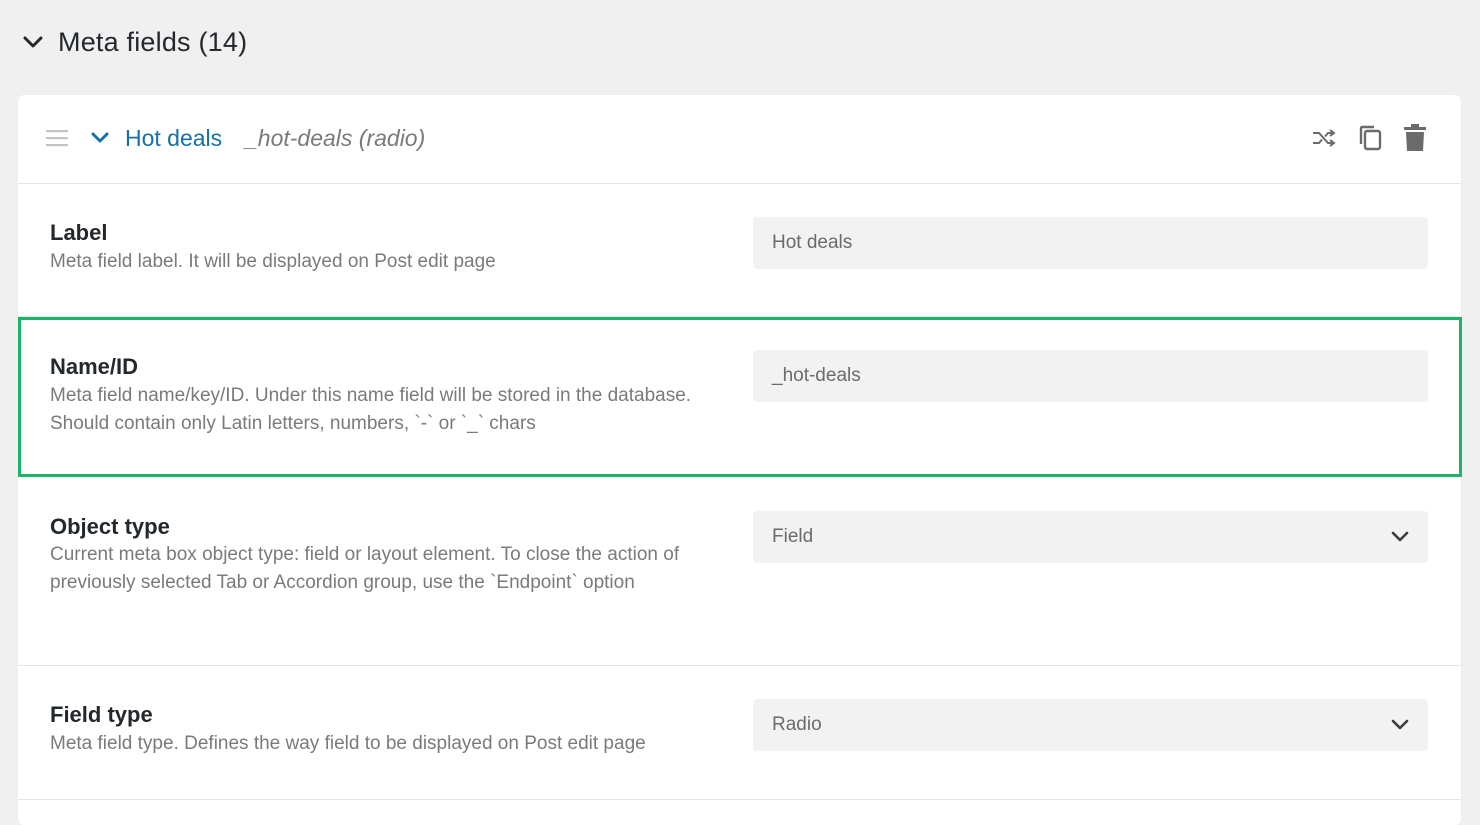 This screenshot has height=825, width=1480. I want to click on field-actions, so click(1369, 138).